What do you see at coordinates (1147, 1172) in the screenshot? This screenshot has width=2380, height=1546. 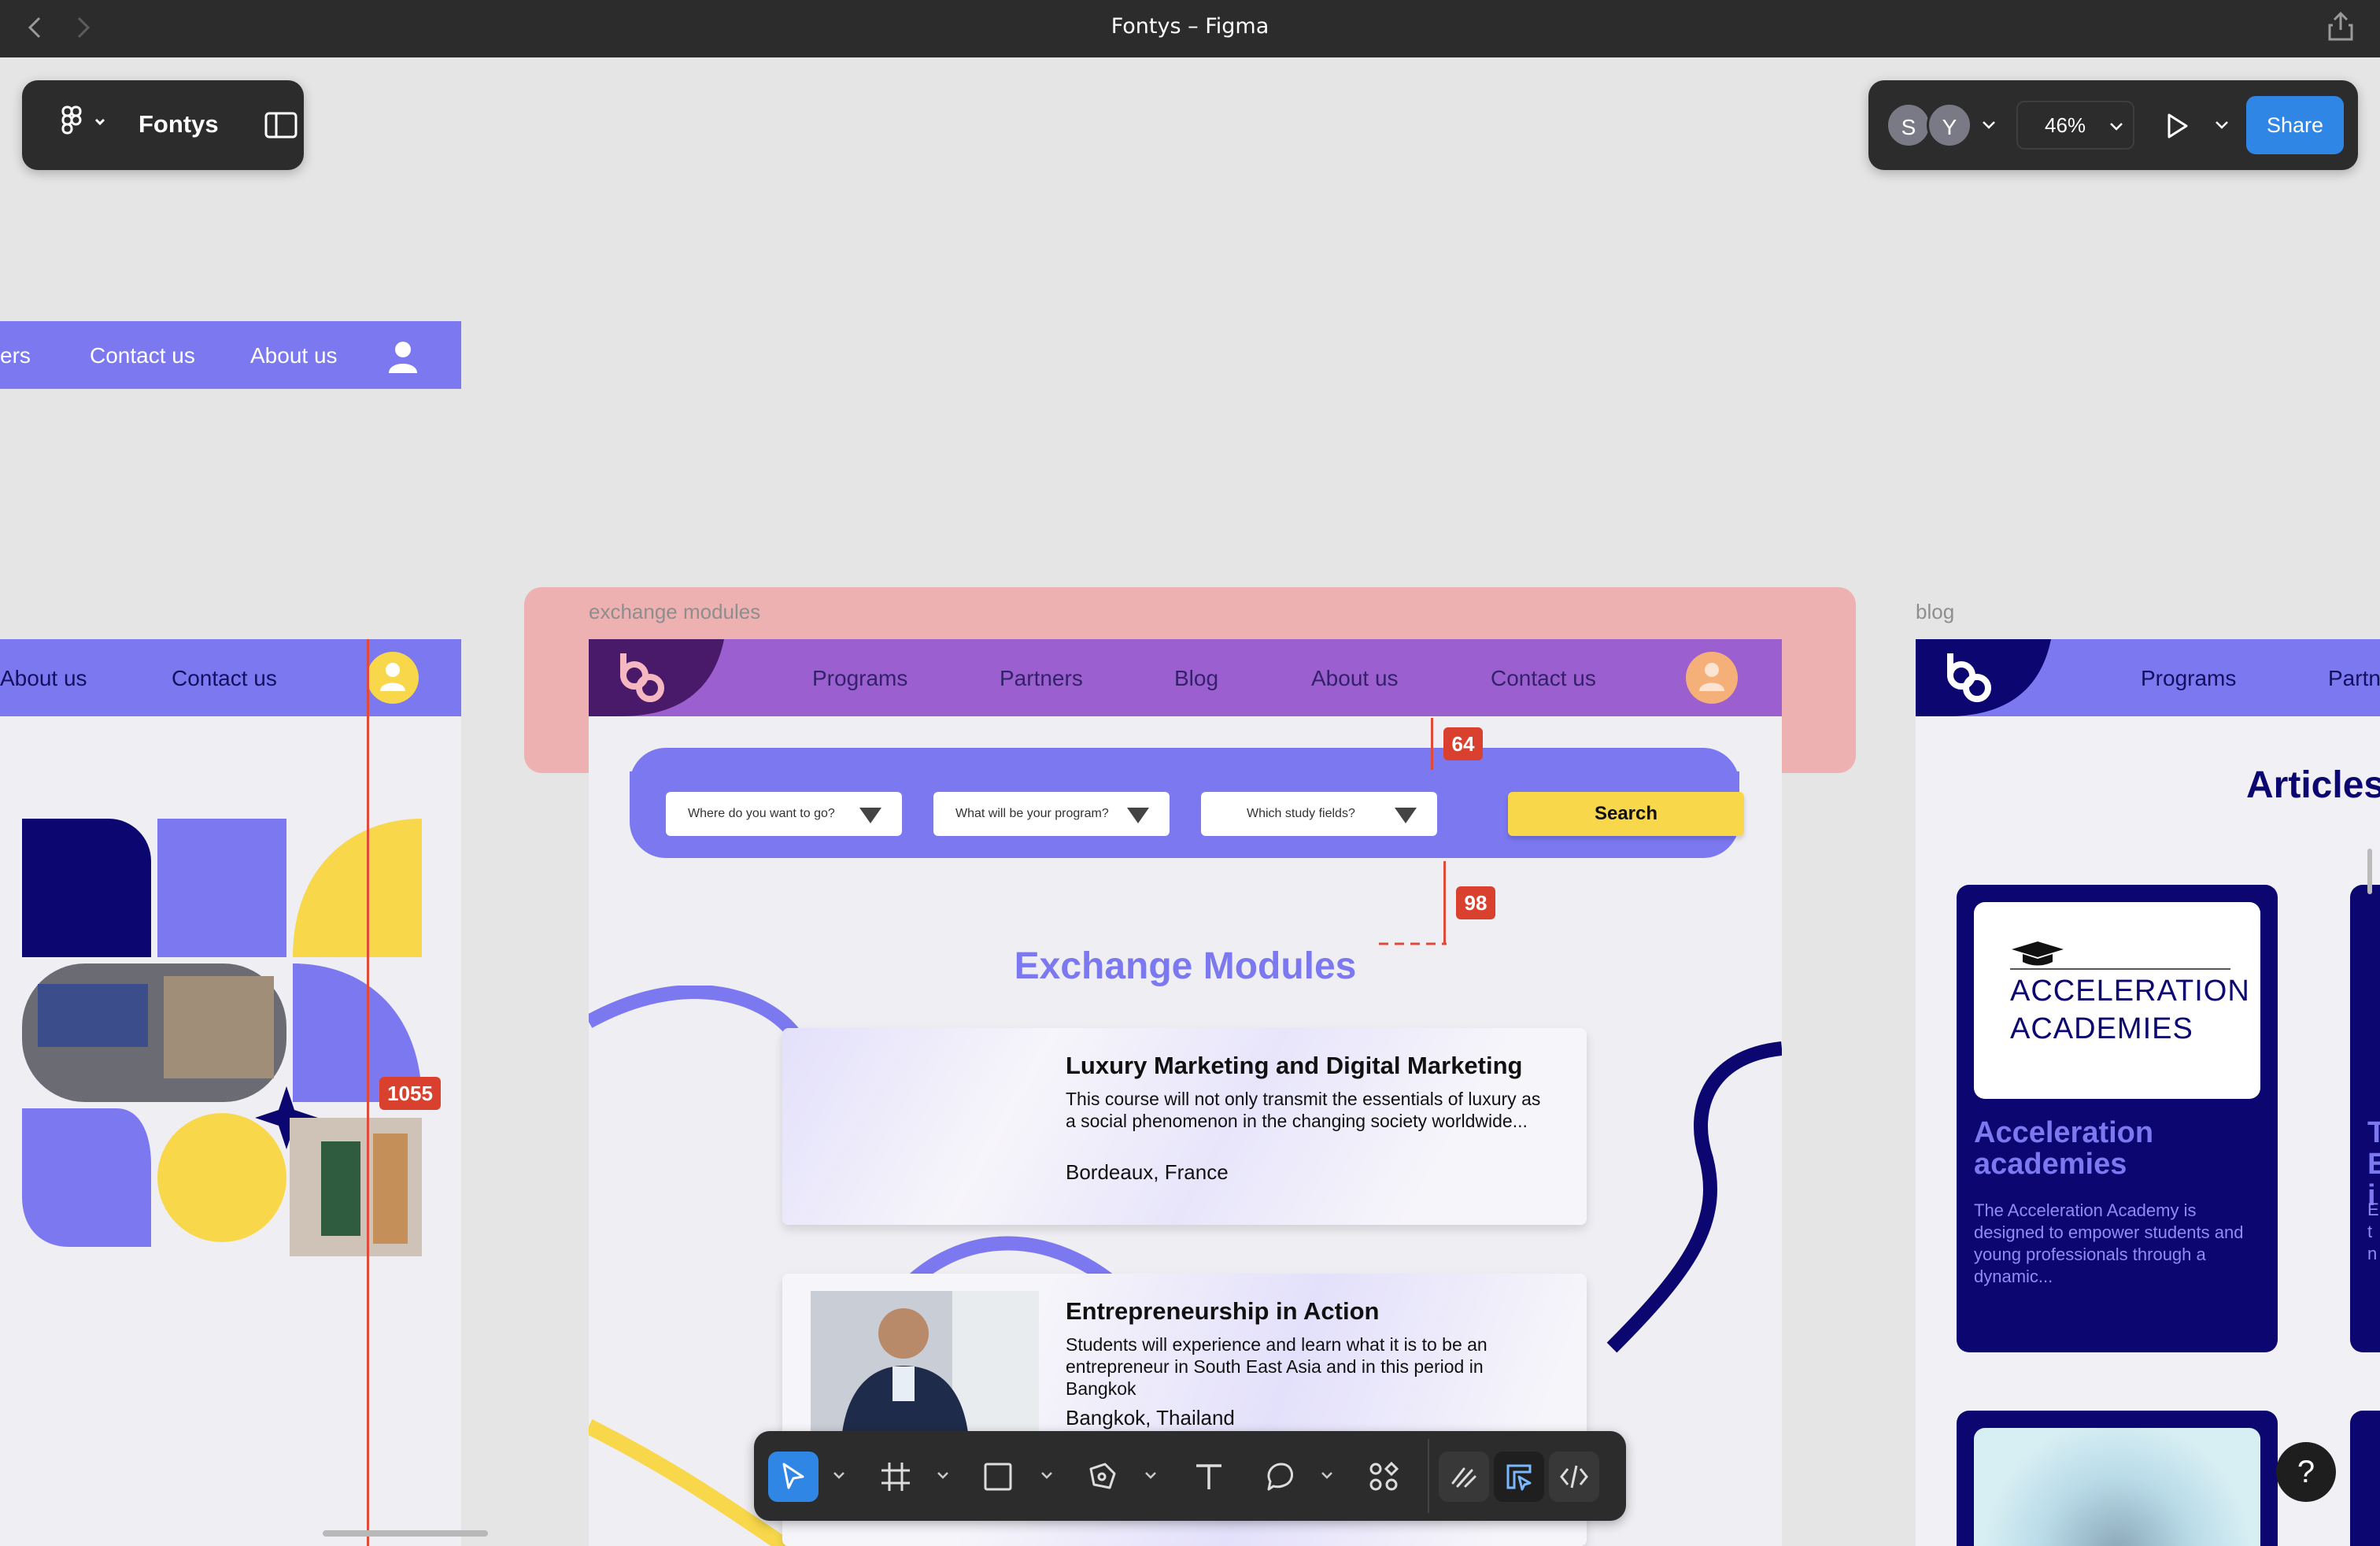 I see `card-location: Bordeaux, France` at bounding box center [1147, 1172].